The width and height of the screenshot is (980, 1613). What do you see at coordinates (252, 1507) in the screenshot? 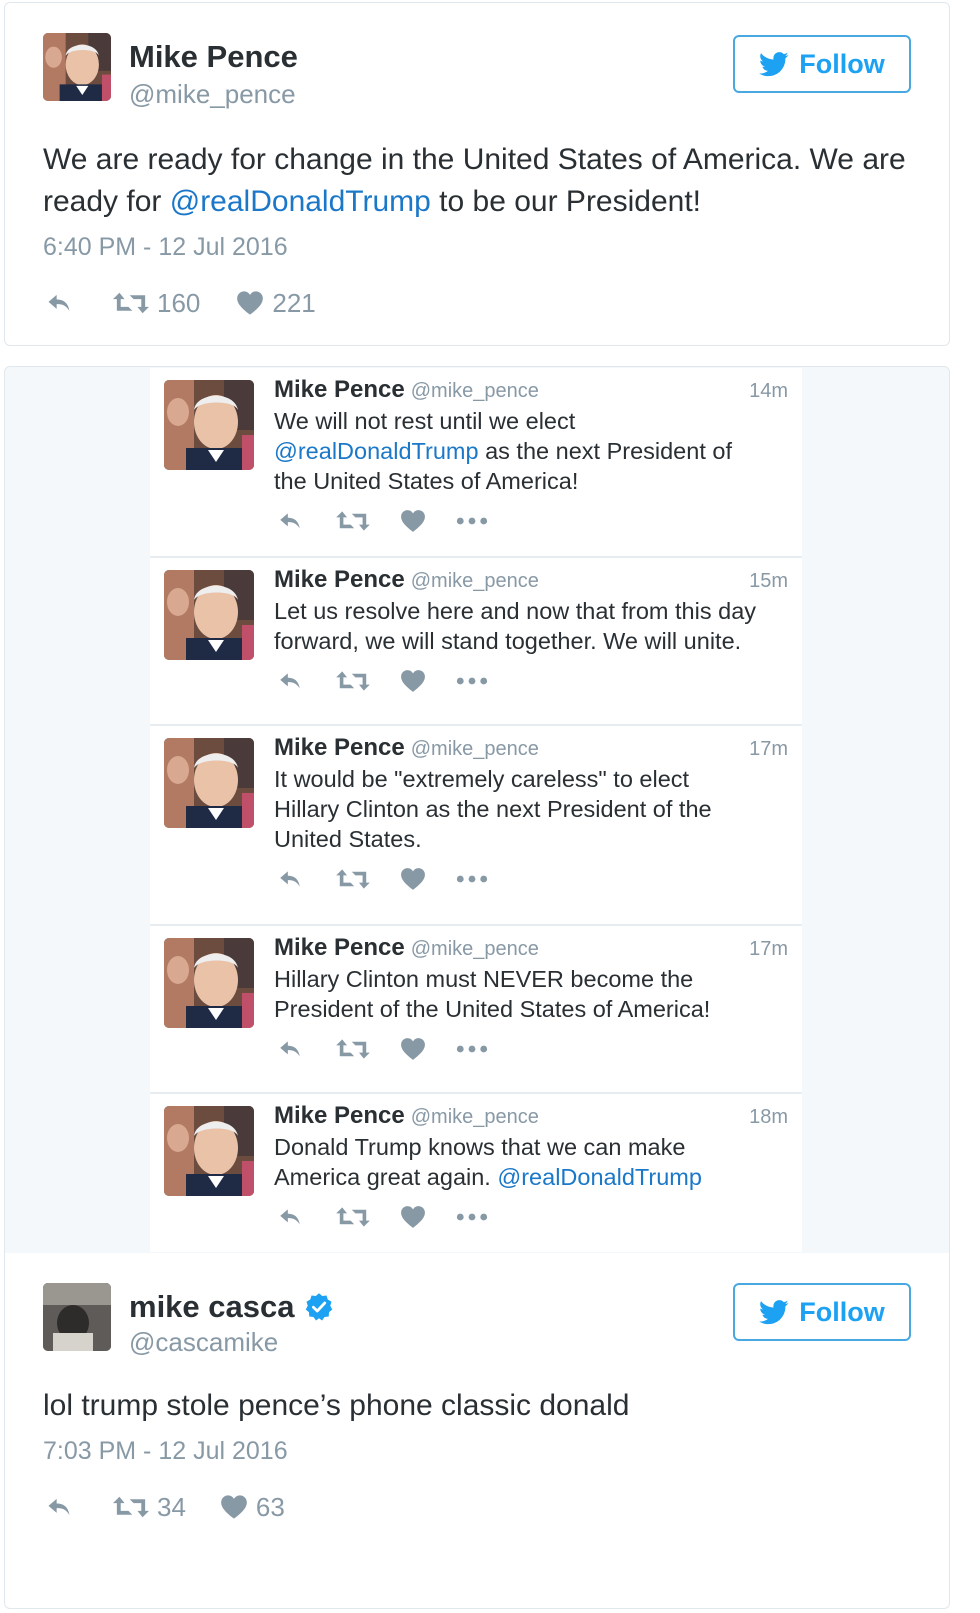
I see `like-button: 63` at bounding box center [252, 1507].